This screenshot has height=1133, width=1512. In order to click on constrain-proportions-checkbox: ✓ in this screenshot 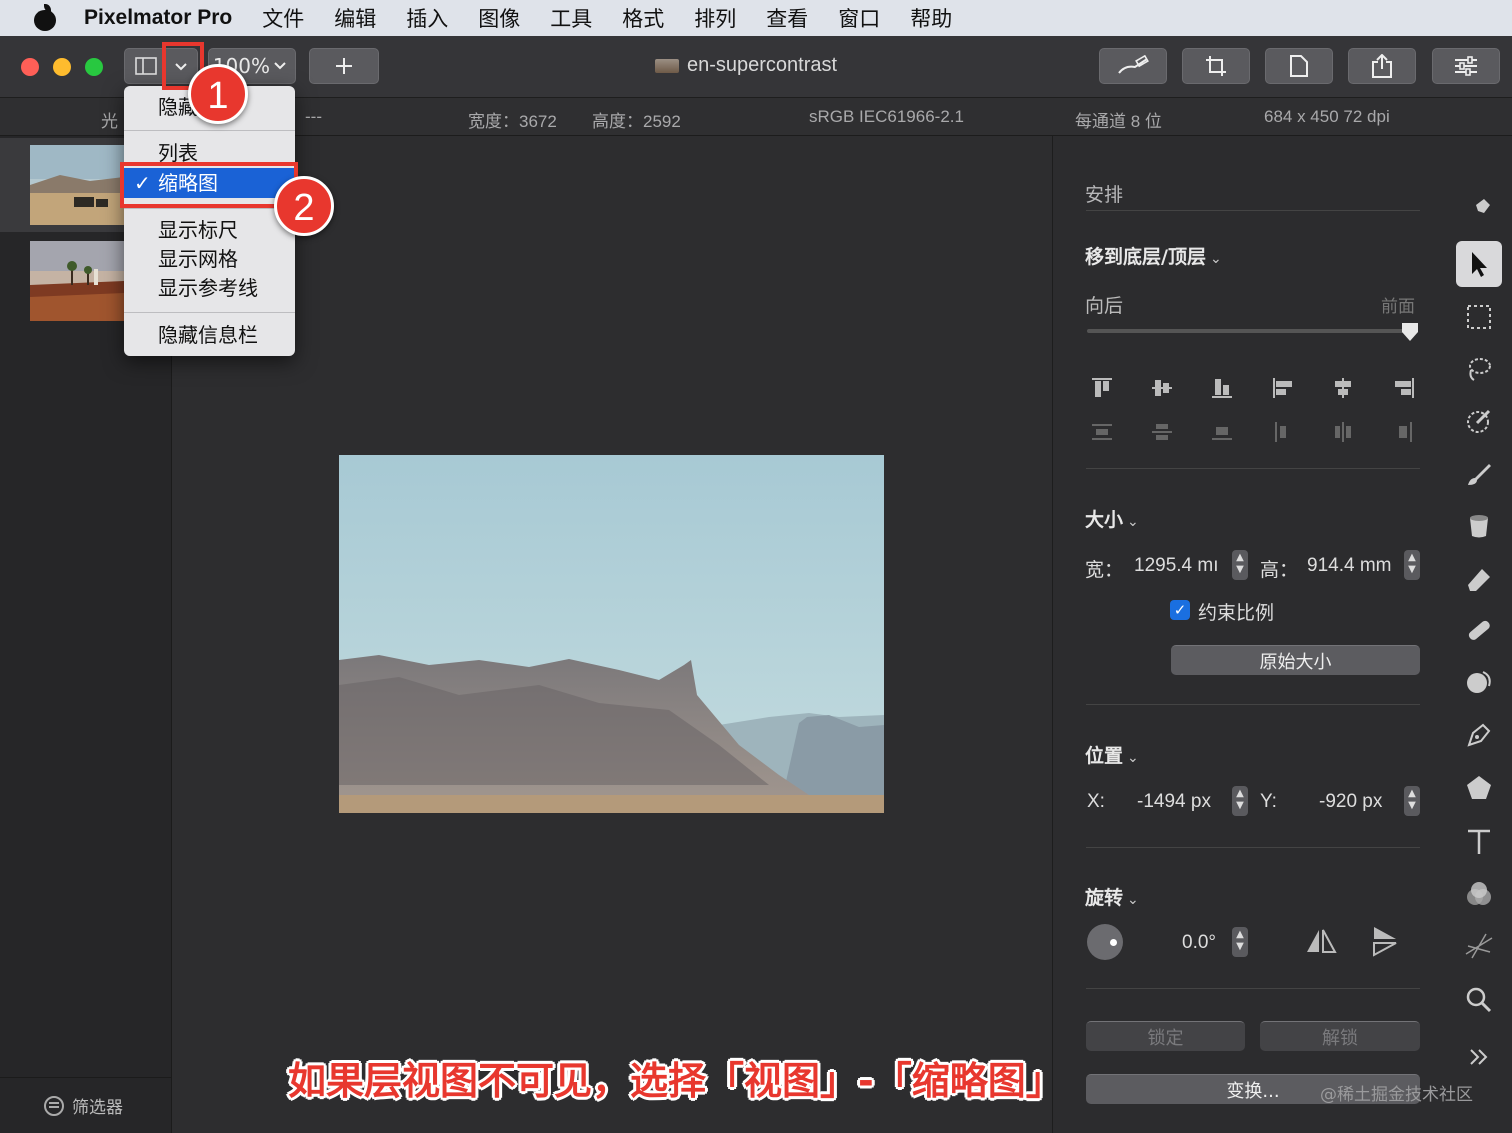, I will do `click(1180, 610)`.